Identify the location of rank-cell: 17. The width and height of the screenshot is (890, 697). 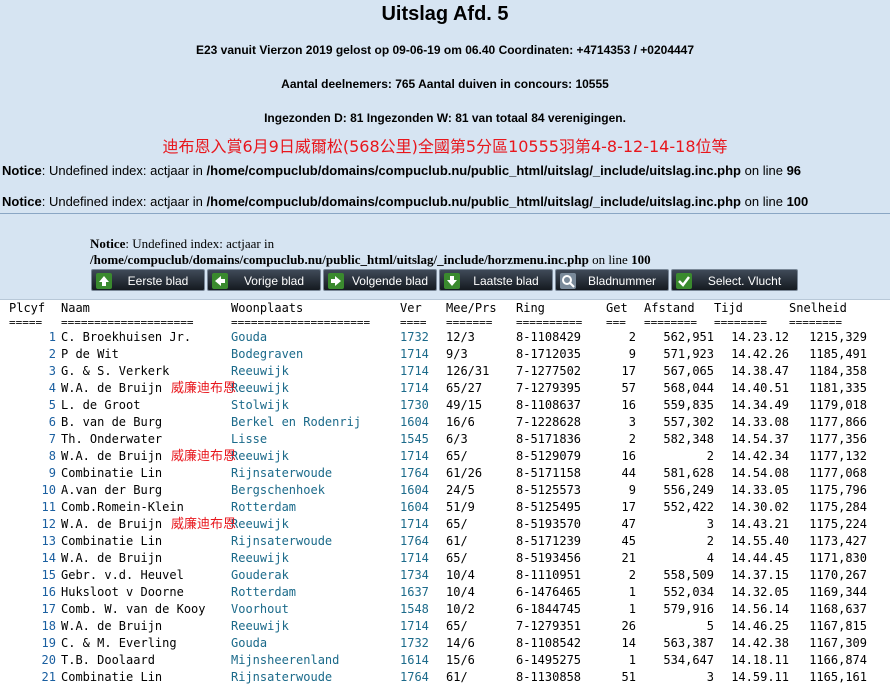
(30, 609).